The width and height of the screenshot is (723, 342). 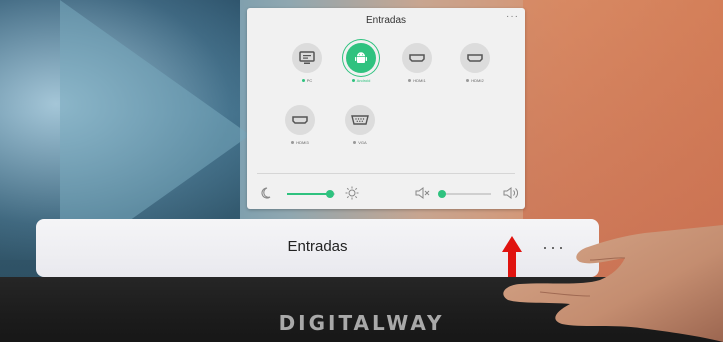 I want to click on source-label: VGA, so click(x=360, y=142).